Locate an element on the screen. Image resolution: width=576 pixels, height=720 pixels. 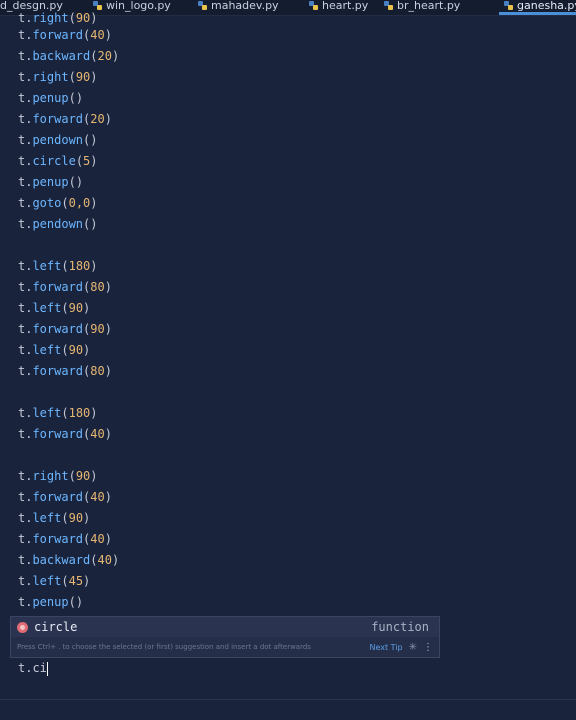
autocomplete-item-type: function is located at coordinates (400, 627).